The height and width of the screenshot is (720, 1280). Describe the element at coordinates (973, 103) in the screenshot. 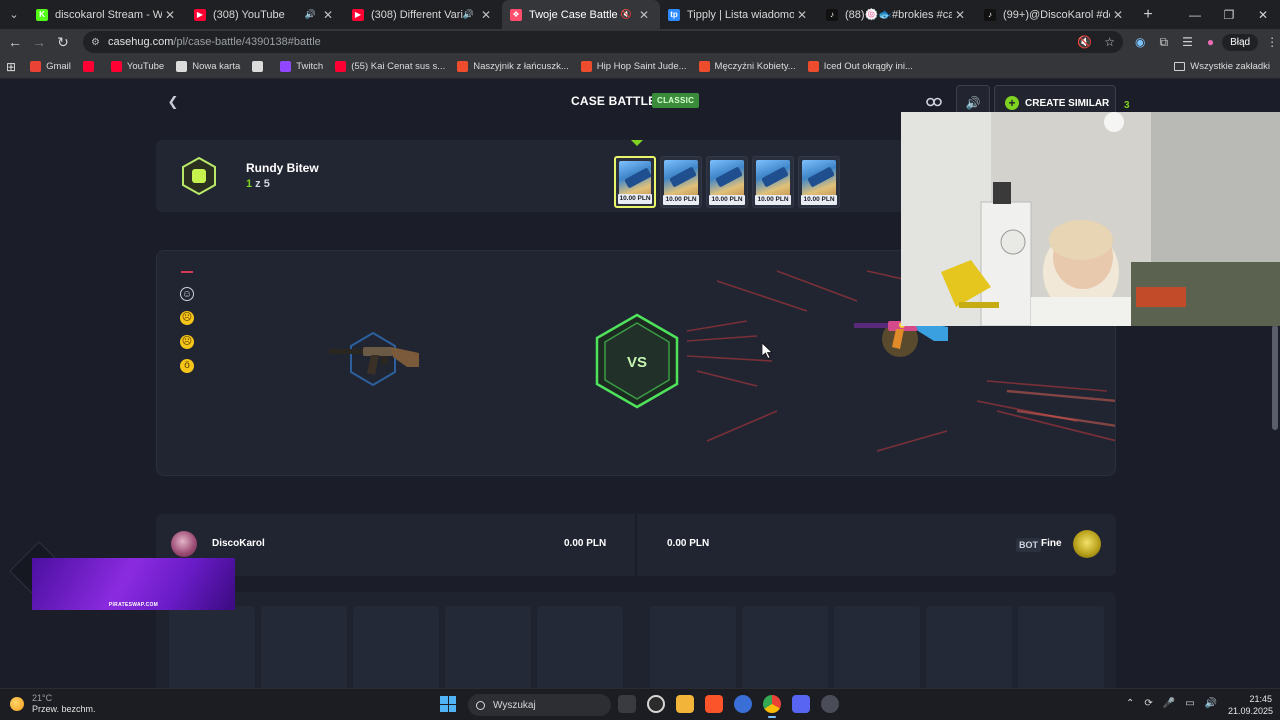

I see `speaker-icon: 🔊` at that location.